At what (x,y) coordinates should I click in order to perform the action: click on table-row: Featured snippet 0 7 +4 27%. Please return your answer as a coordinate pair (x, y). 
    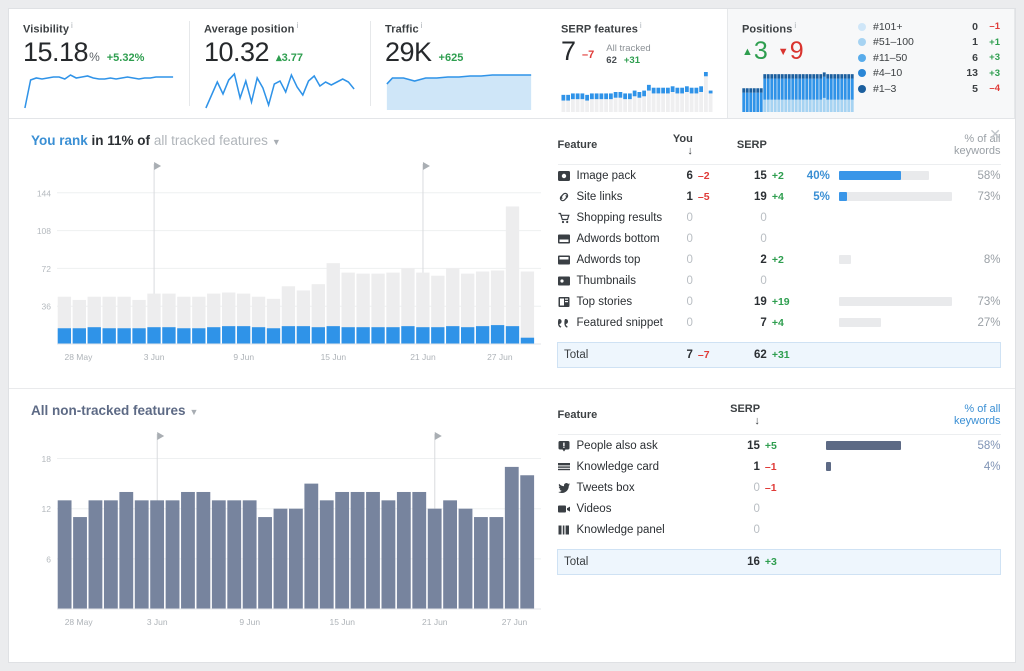
    Looking at the image, I should click on (779, 322).